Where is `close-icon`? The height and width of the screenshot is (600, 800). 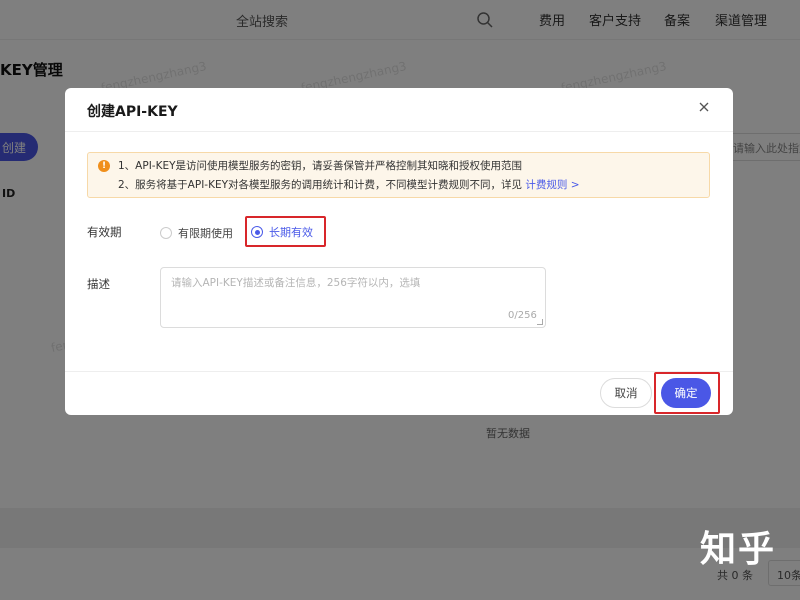
close-icon is located at coordinates (704, 107).